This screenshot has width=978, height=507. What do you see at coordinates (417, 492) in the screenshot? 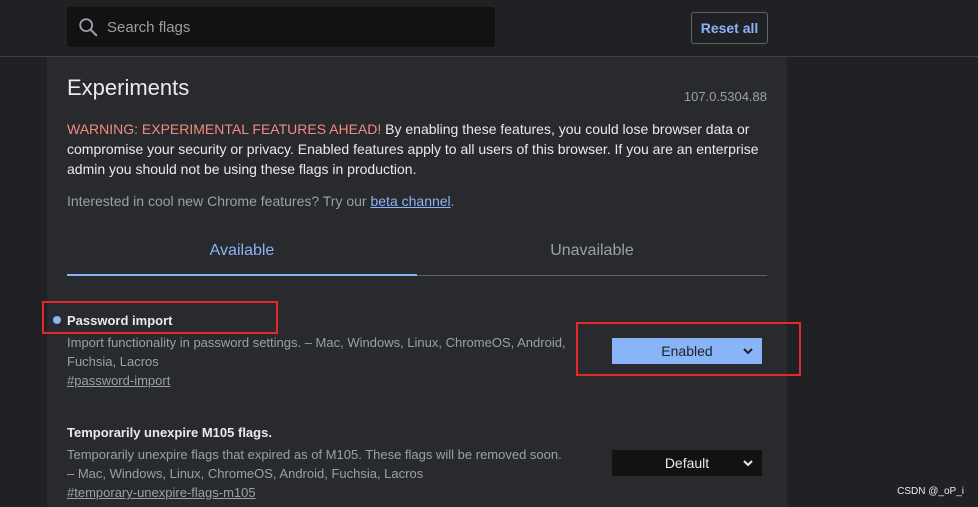
I see `flag-permalink: #temporary-unexpire-flags-m105` at bounding box center [417, 492].